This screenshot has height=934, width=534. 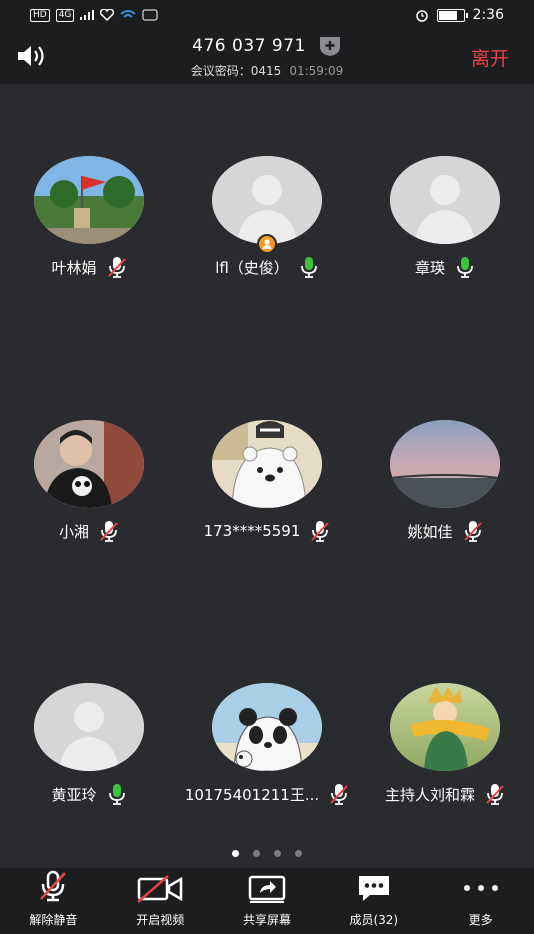 I want to click on meeting-id: 476 037 971, so click(x=249, y=46).